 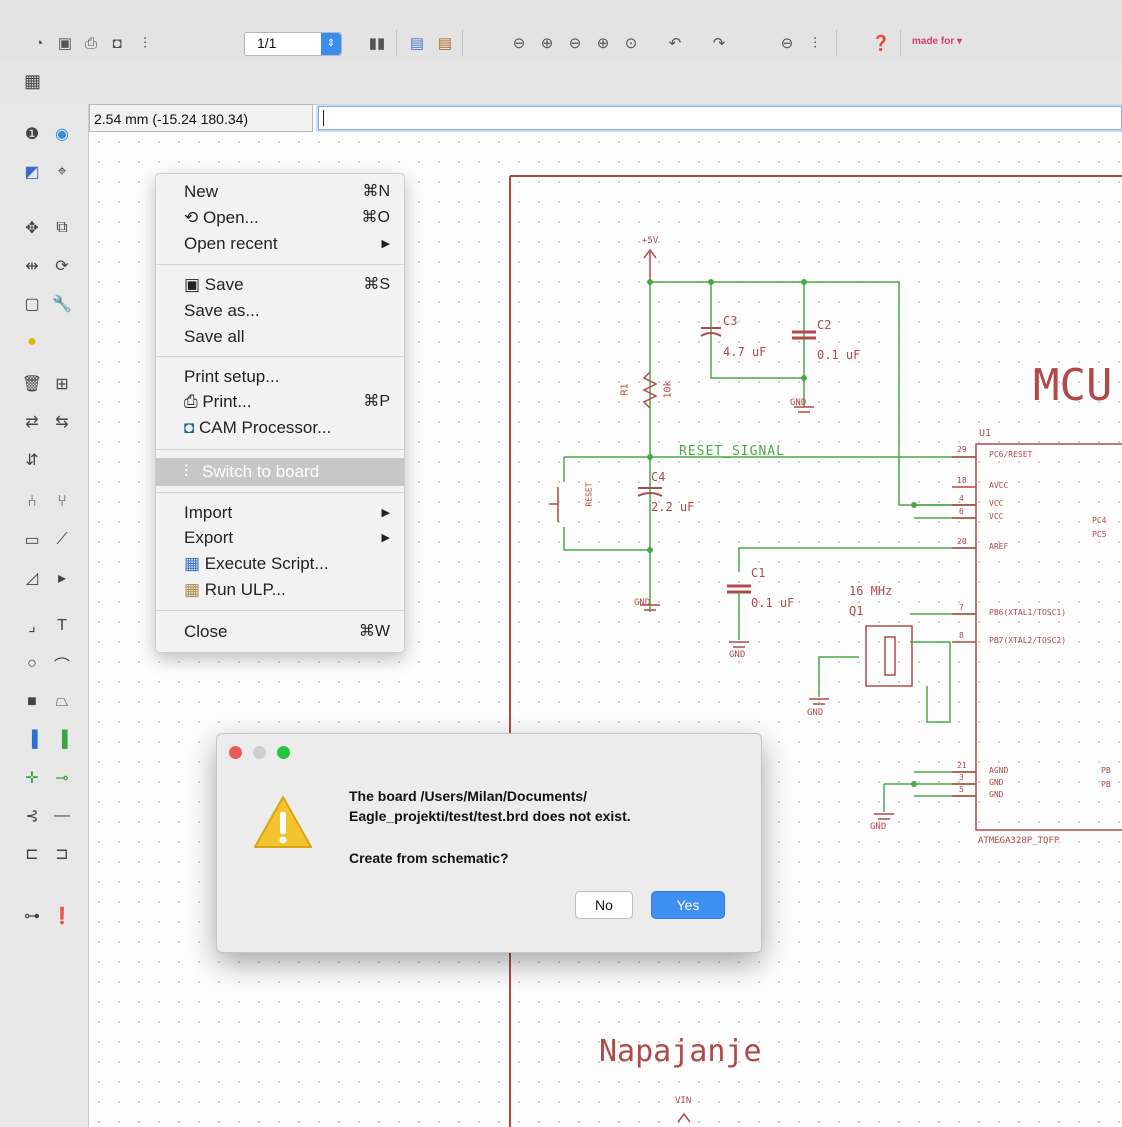 What do you see at coordinates (293, 44) in the screenshot?
I see `sheet-select: 1/1 ⇕` at bounding box center [293, 44].